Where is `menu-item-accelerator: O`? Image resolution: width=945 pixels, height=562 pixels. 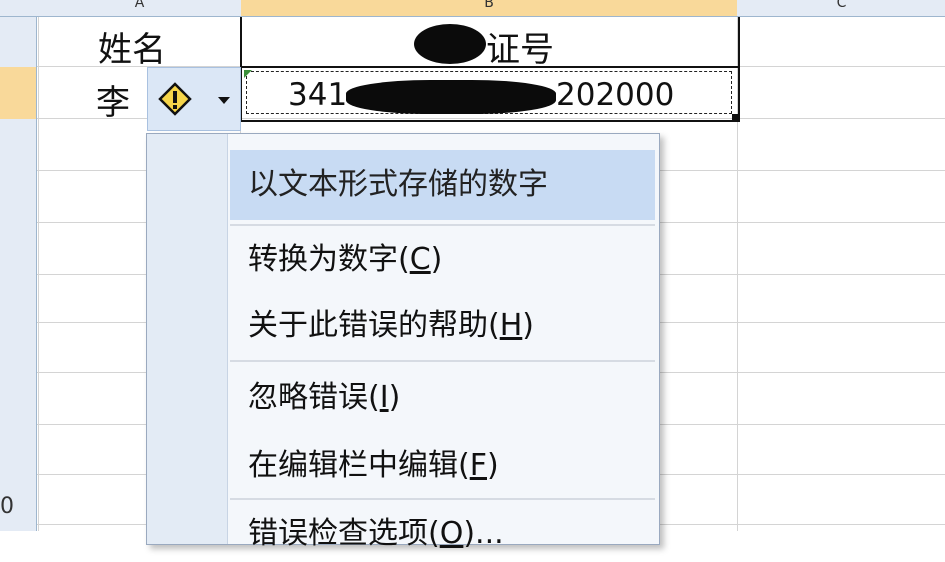 menu-item-accelerator: O is located at coordinates (451, 533).